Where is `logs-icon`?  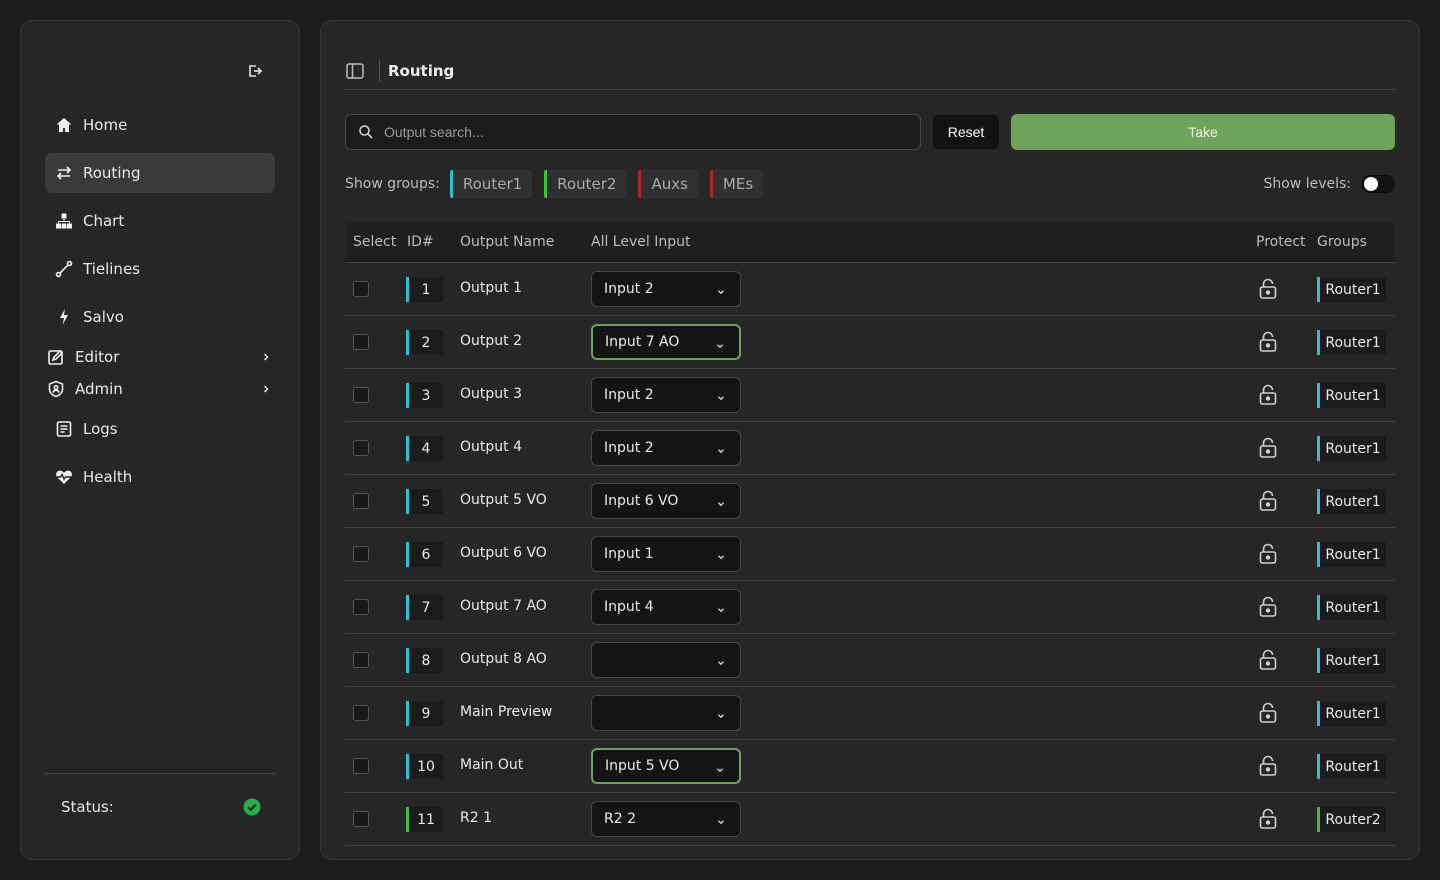
logs-icon is located at coordinates (64, 429).